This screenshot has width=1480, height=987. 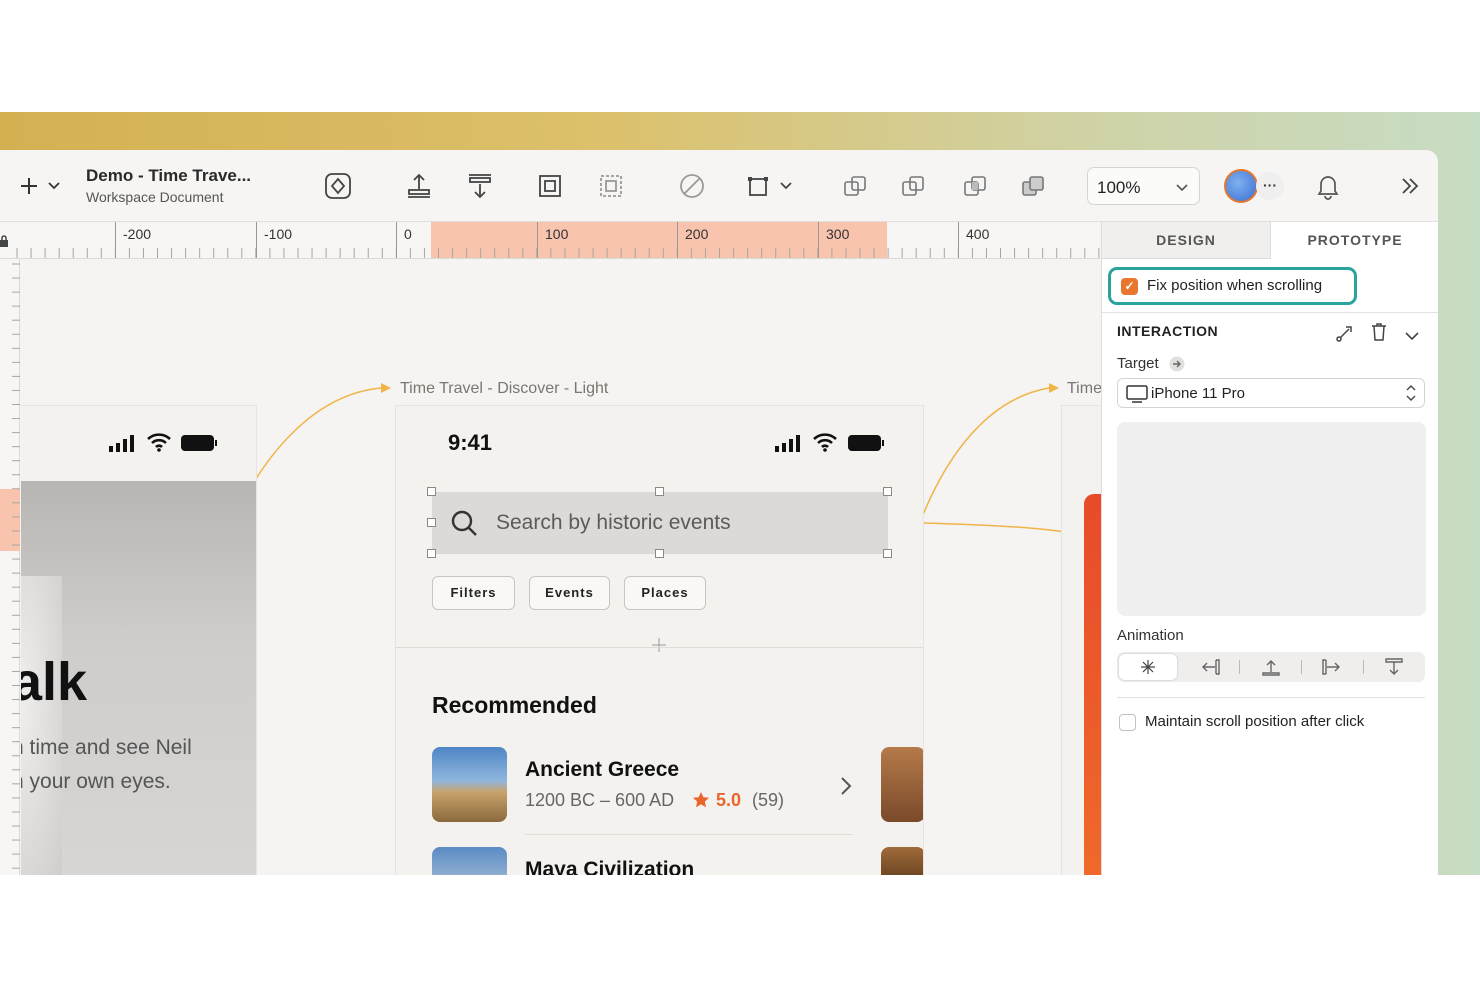 What do you see at coordinates (1177, 366) in the screenshot?
I see `arrow-right-circle-icon` at bounding box center [1177, 366].